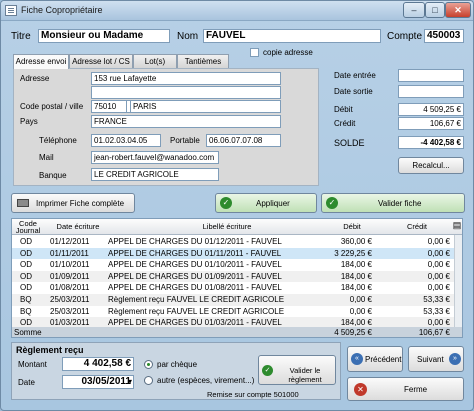 The image size is (474, 411). I want to click on nom-label: Nom, so click(188, 36).